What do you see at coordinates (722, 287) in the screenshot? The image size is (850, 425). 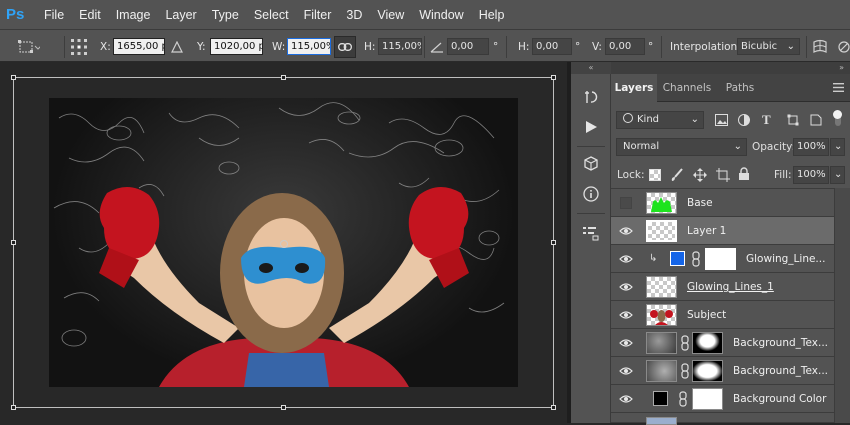 I see `layer-row-glowing-lines-1: Glowing_Lines_1` at bounding box center [722, 287].